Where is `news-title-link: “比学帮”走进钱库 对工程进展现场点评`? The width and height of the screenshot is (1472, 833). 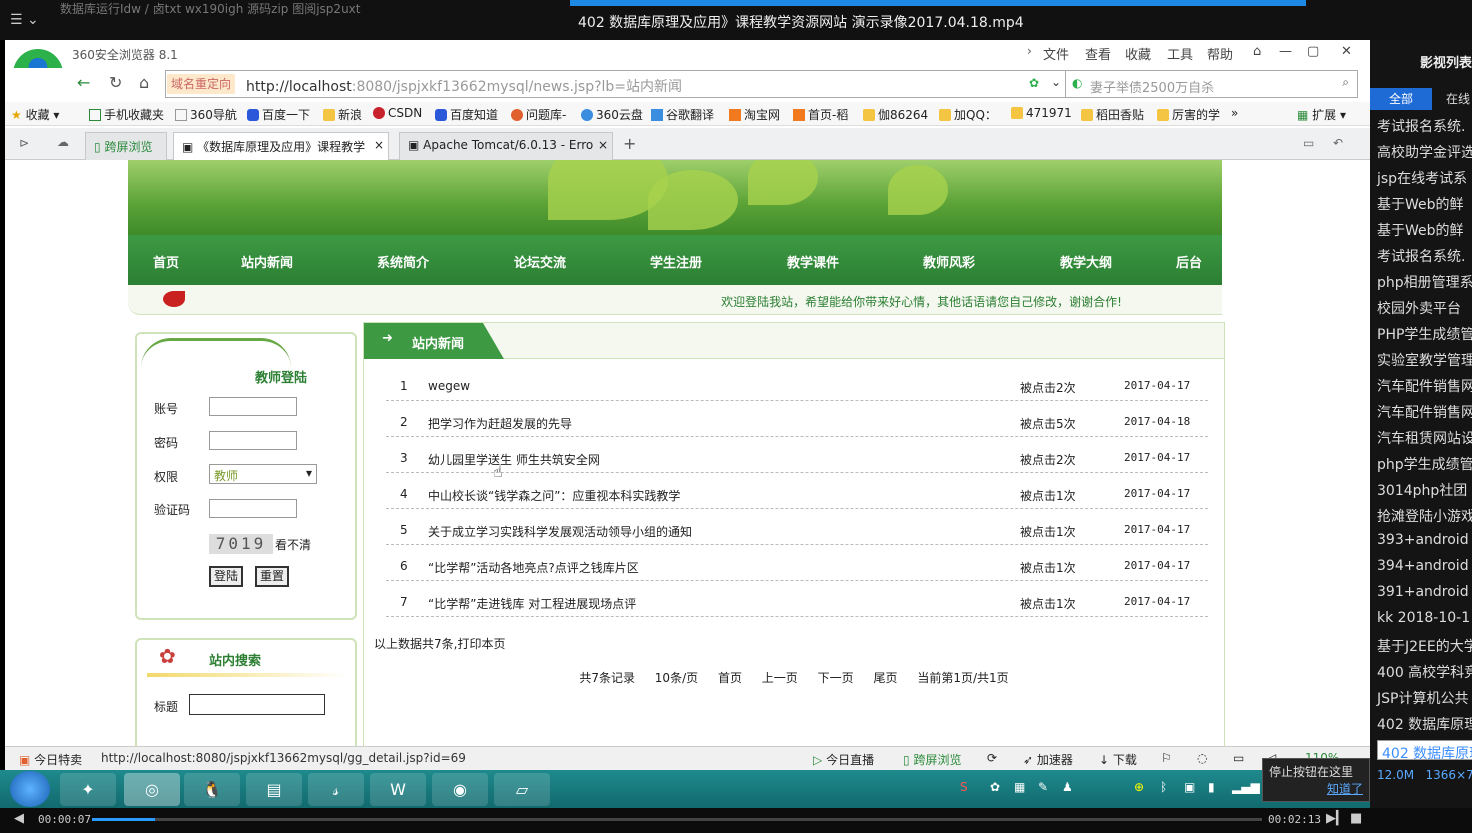 news-title-link: “比学帮”走进钱库 对工程进展现场点评 is located at coordinates (532, 603).